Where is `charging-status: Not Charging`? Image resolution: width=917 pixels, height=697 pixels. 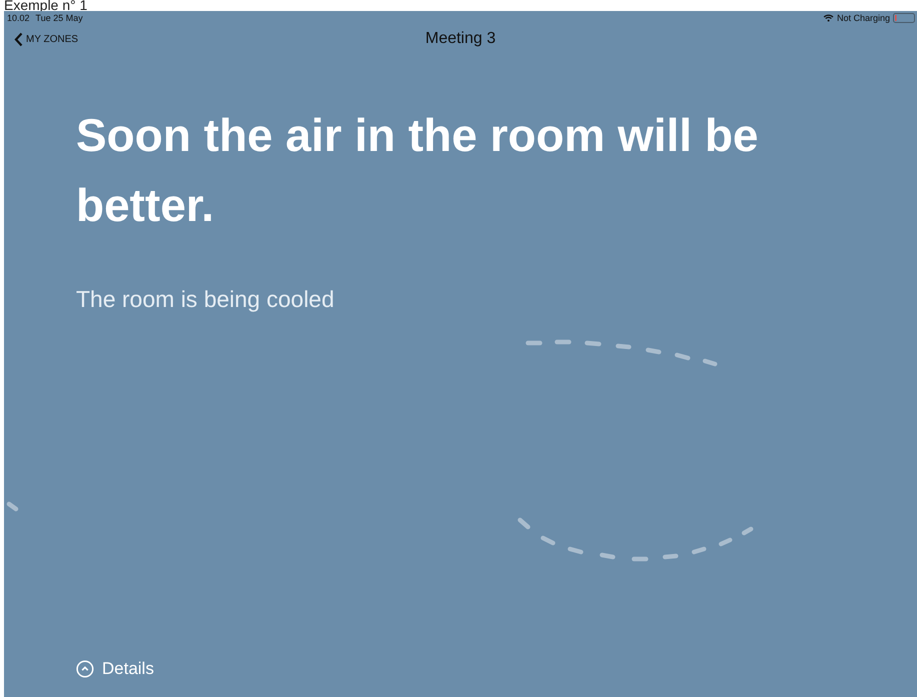 charging-status: Not Charging is located at coordinates (863, 17).